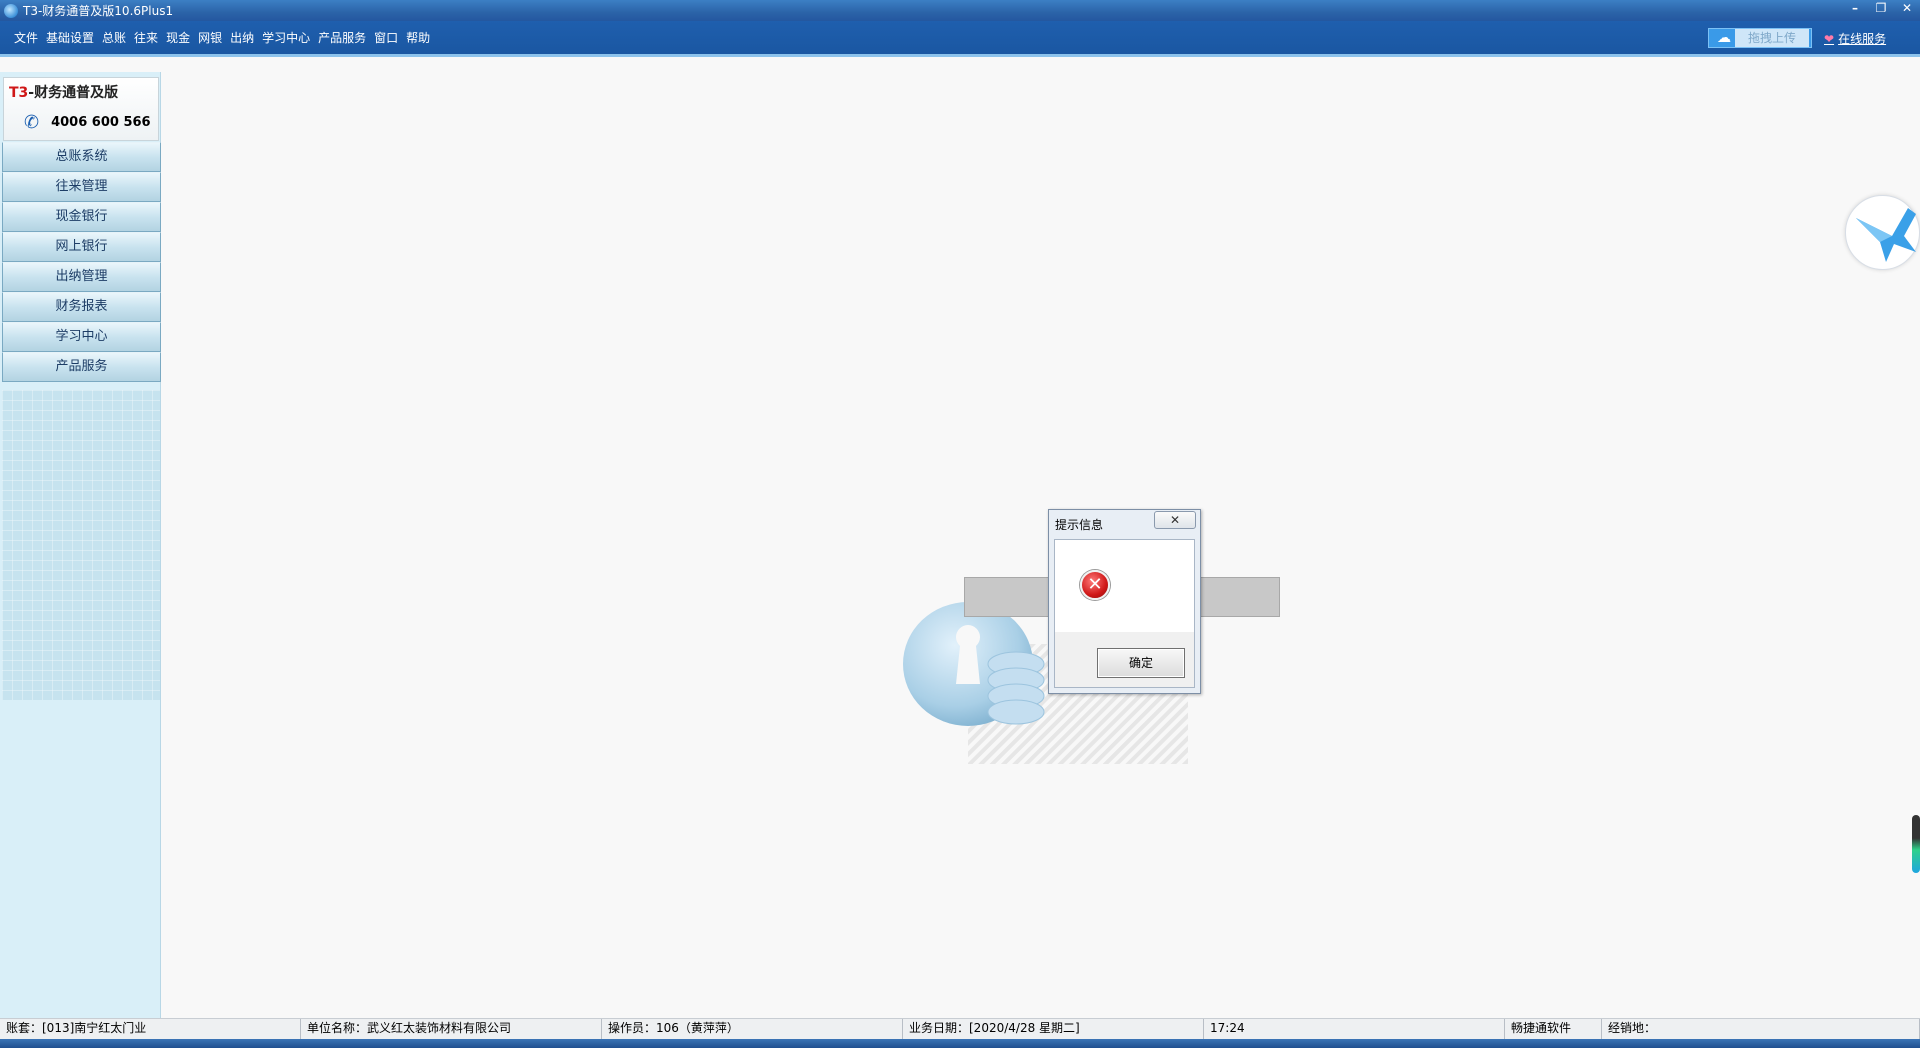  I want to click on logo-suffix: -财务通普及版, so click(73, 93).